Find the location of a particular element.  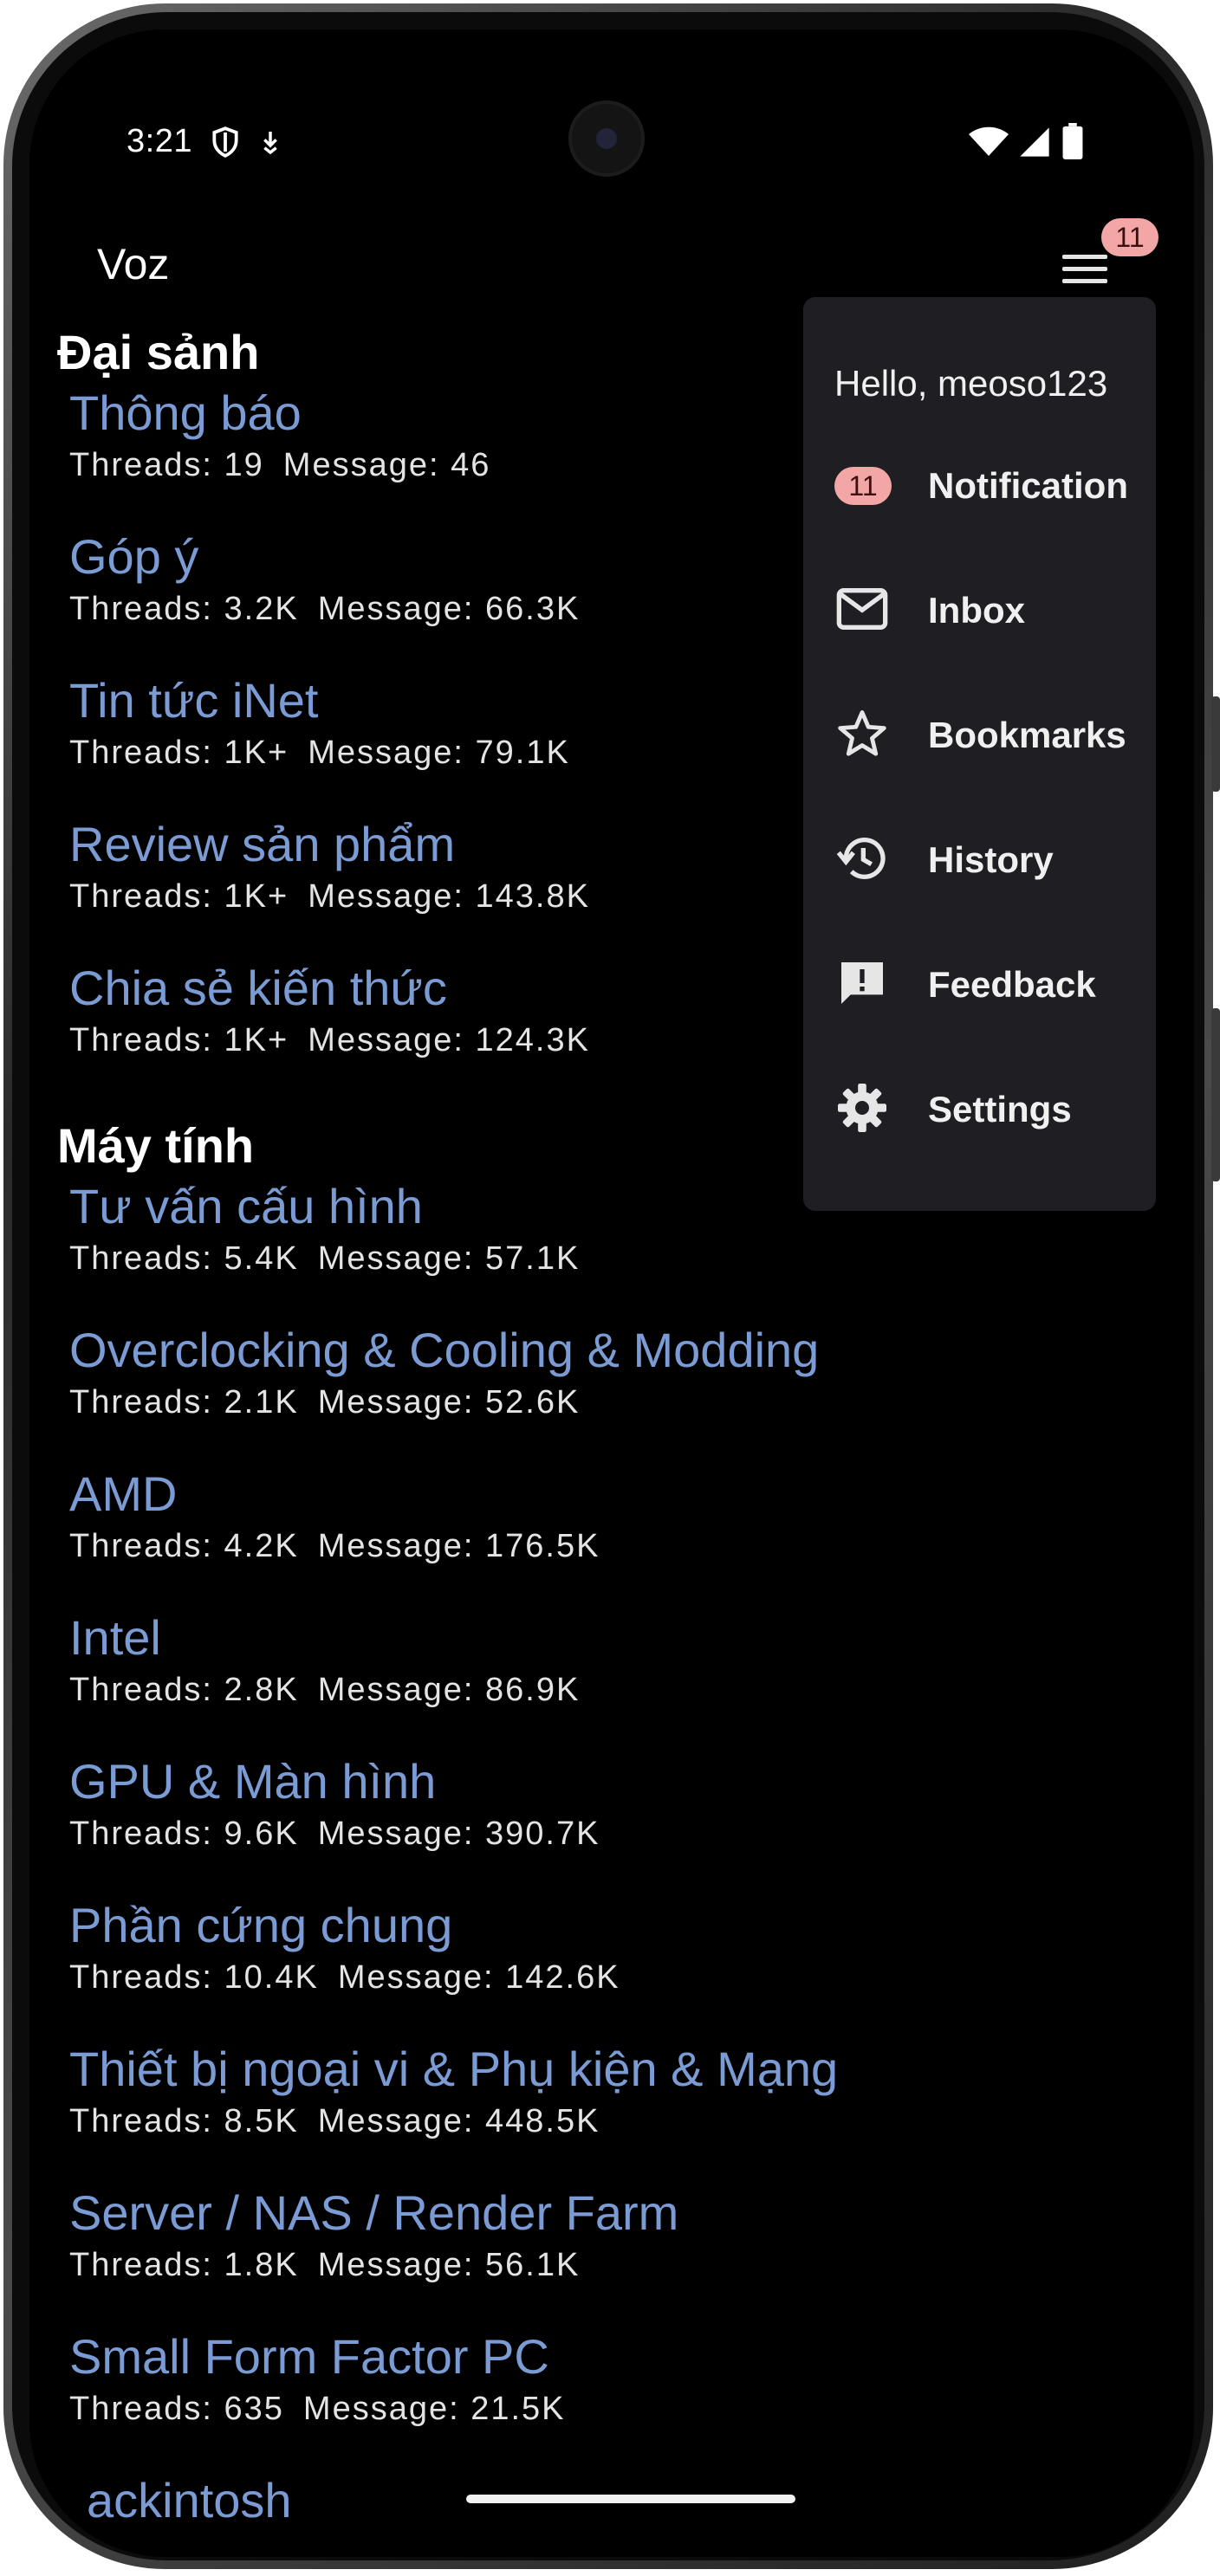

menu-item-inbox: Inbox is located at coordinates (980, 609).